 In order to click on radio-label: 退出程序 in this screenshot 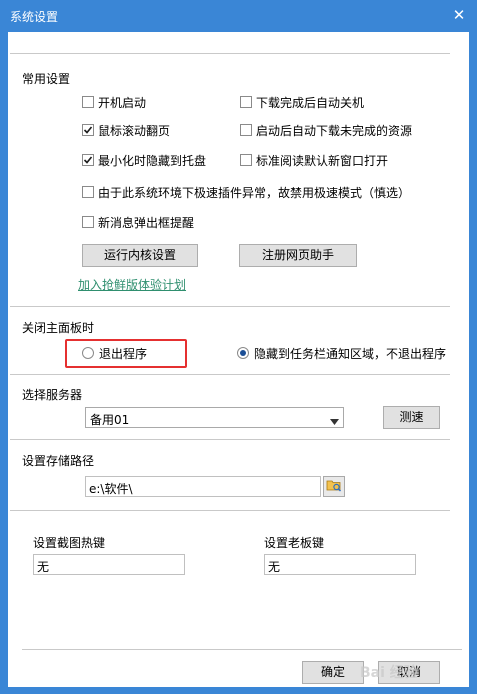, I will do `click(123, 353)`.